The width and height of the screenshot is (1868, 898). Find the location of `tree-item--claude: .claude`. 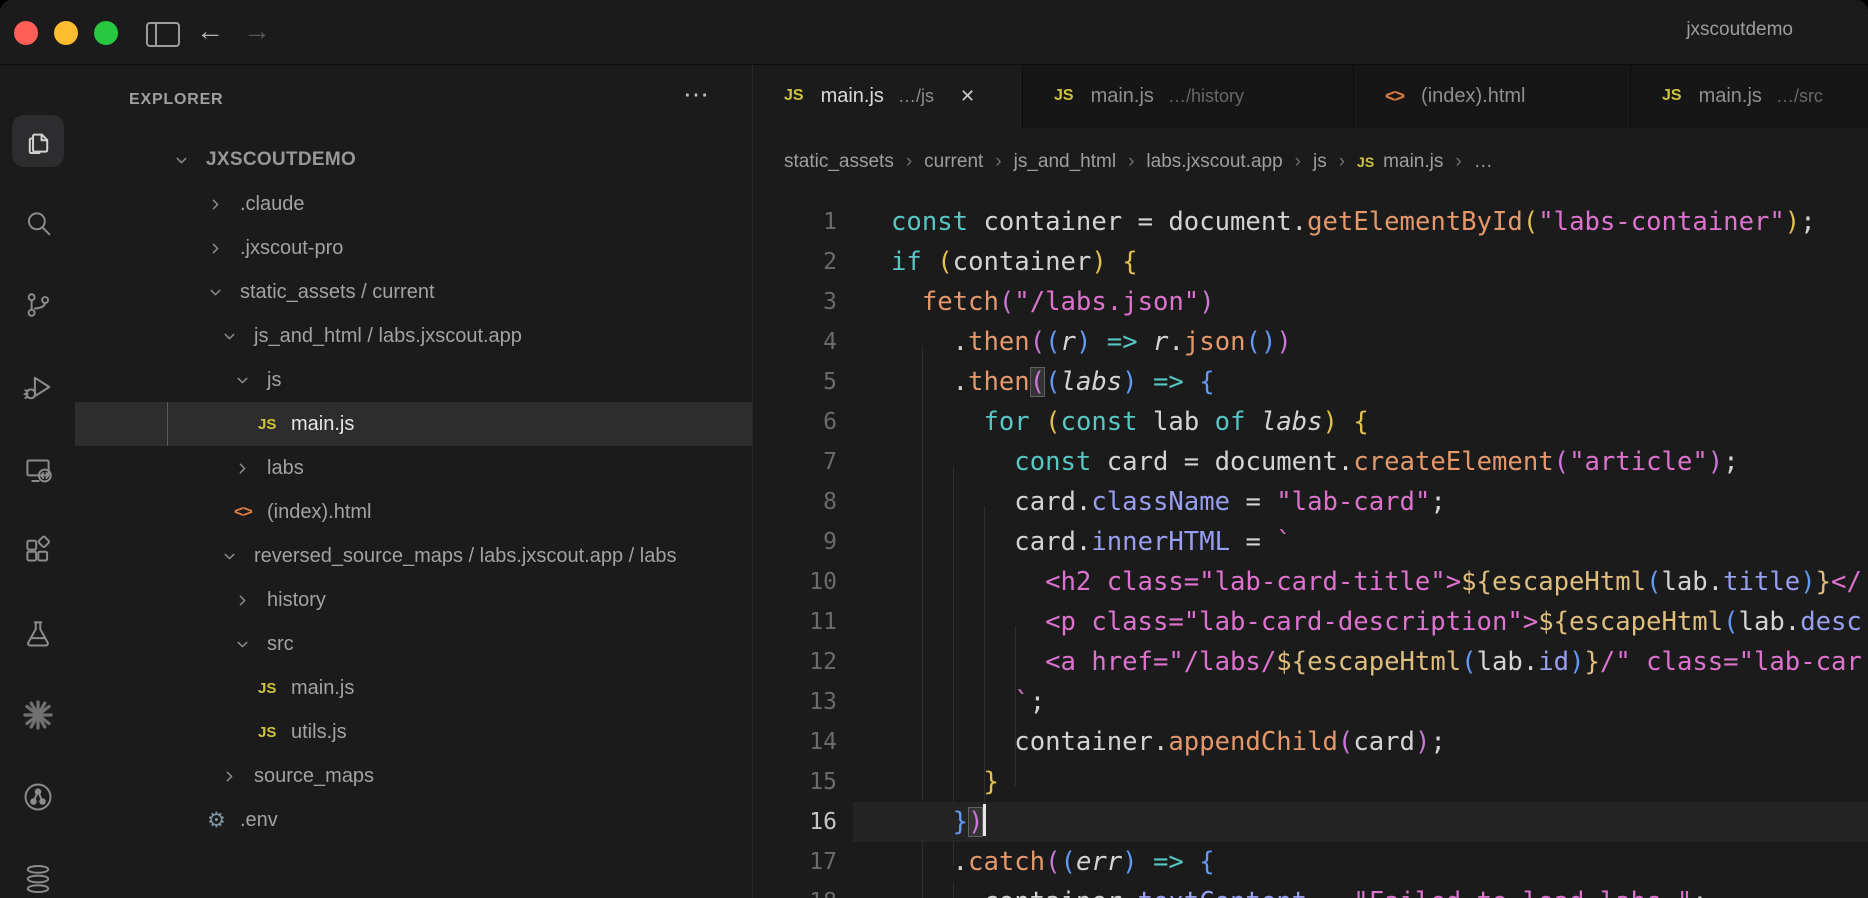

tree-item--claude: .claude is located at coordinates (413, 204).